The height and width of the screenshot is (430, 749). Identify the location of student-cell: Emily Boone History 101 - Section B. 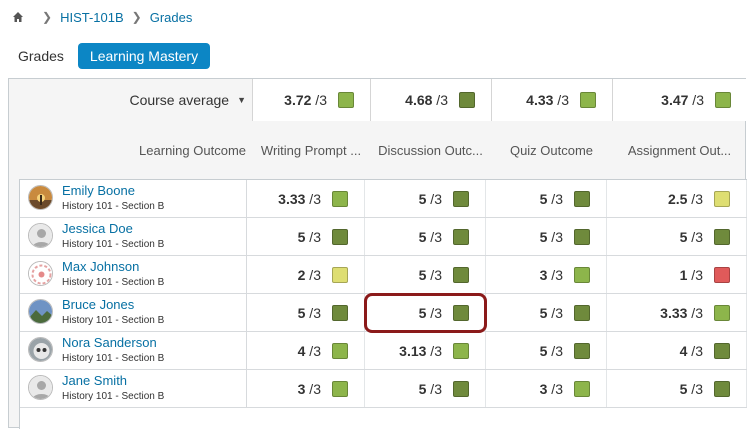
(133, 198).